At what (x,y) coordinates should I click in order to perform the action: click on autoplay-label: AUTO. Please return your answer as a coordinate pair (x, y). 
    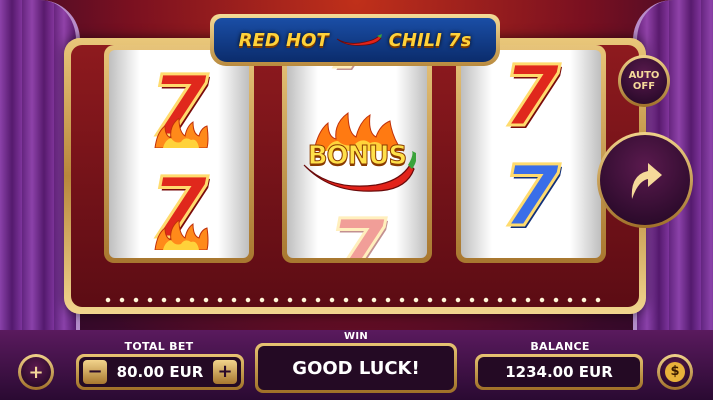
    Looking at the image, I should click on (644, 75).